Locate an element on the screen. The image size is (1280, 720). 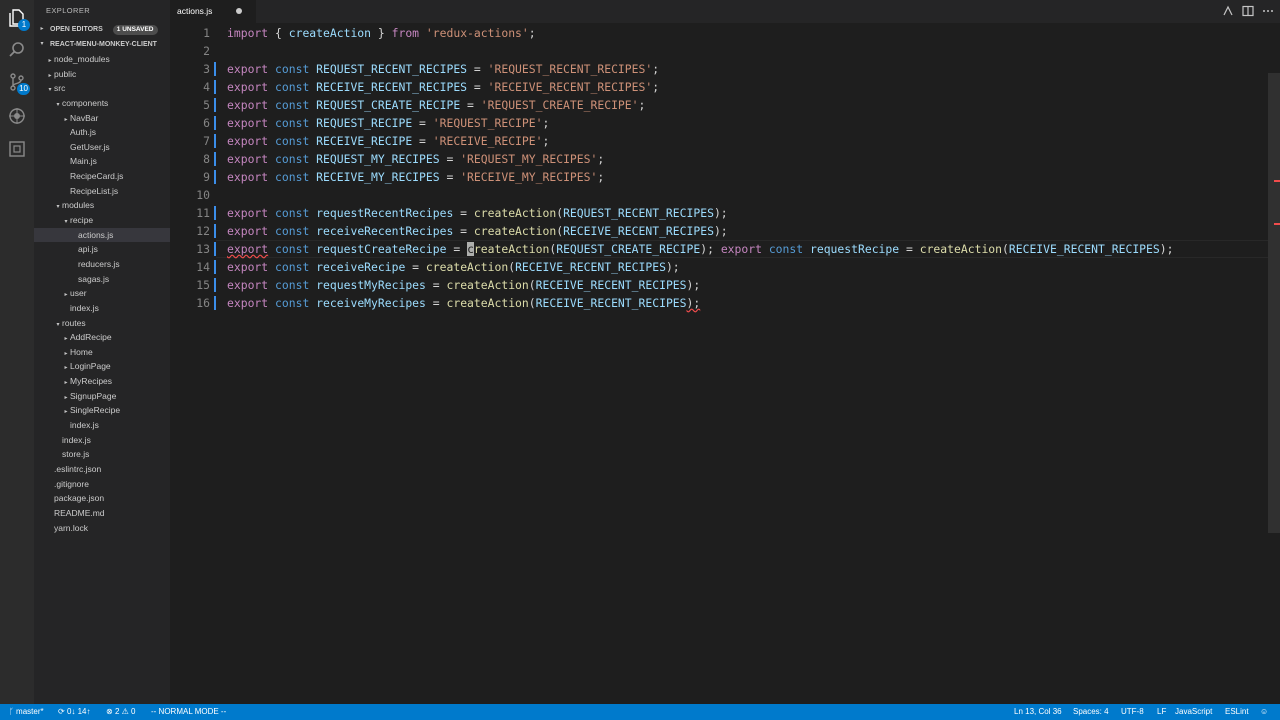
code-token: = is located at coordinates (422, 123).